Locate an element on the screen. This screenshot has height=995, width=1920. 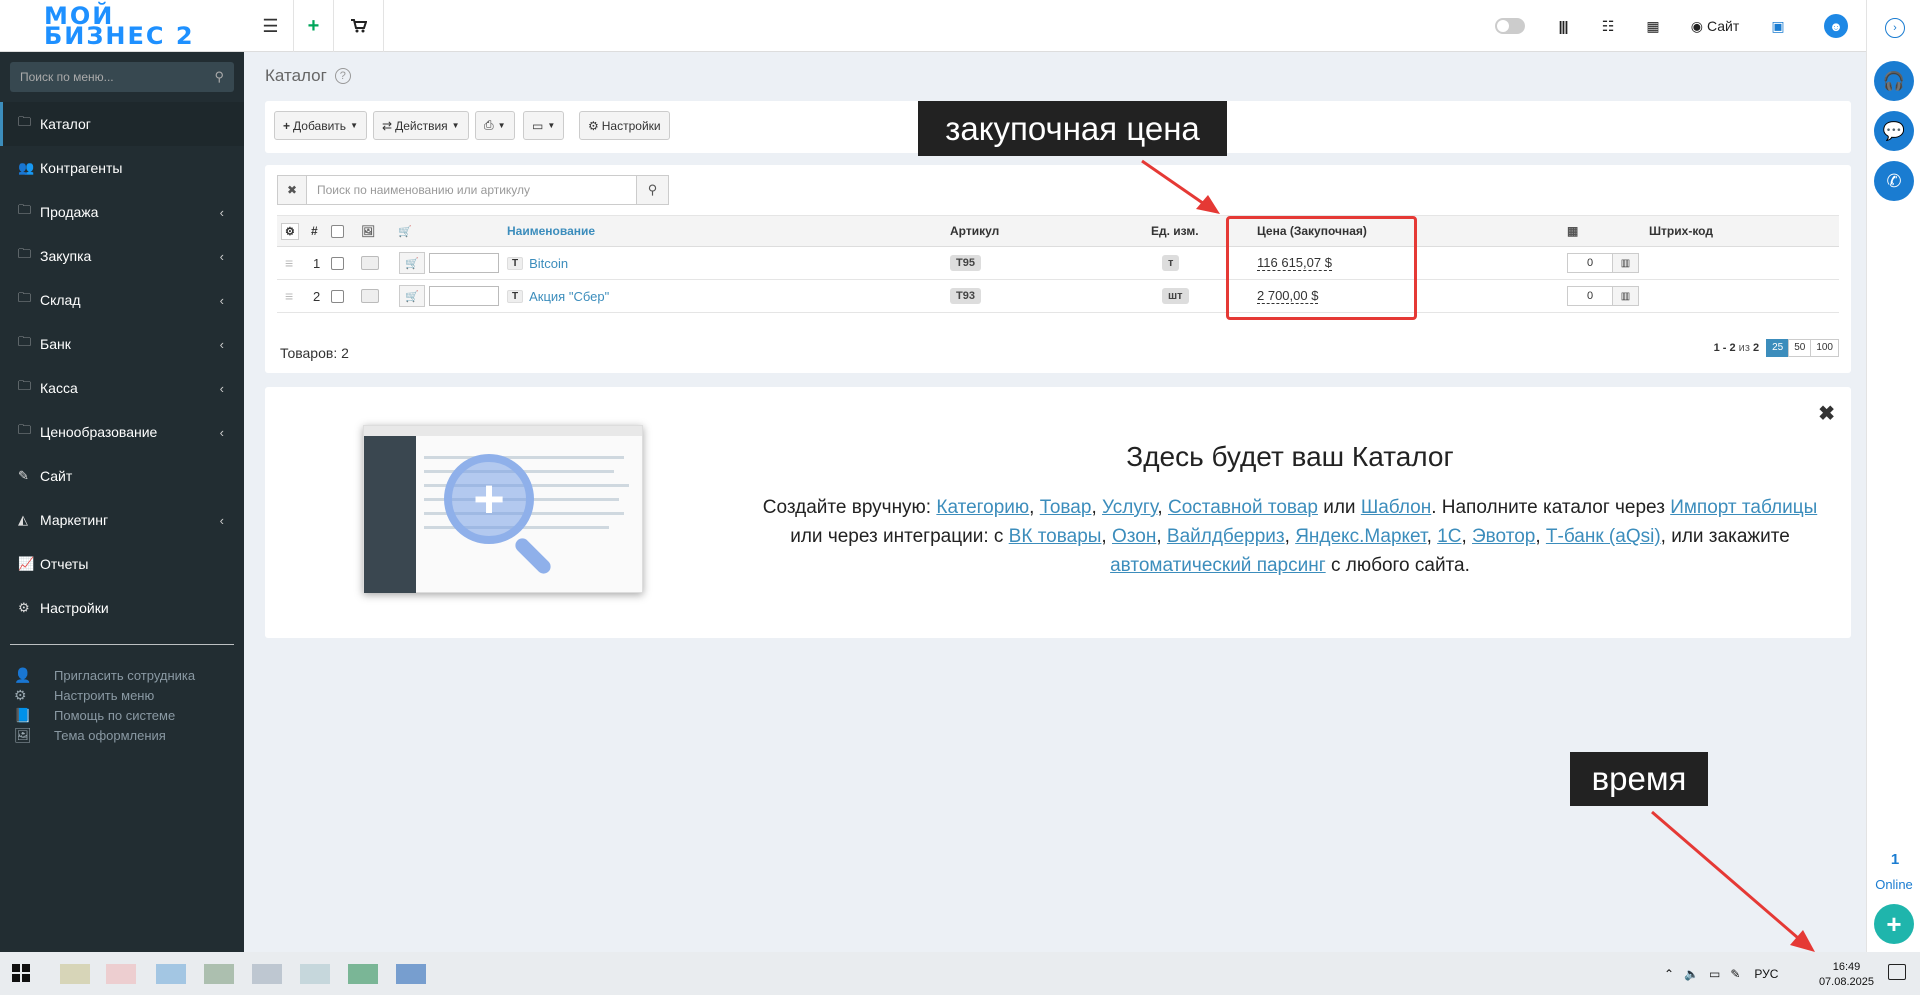
site-button: ◉ Сайт is located at coordinates (1715, 26).